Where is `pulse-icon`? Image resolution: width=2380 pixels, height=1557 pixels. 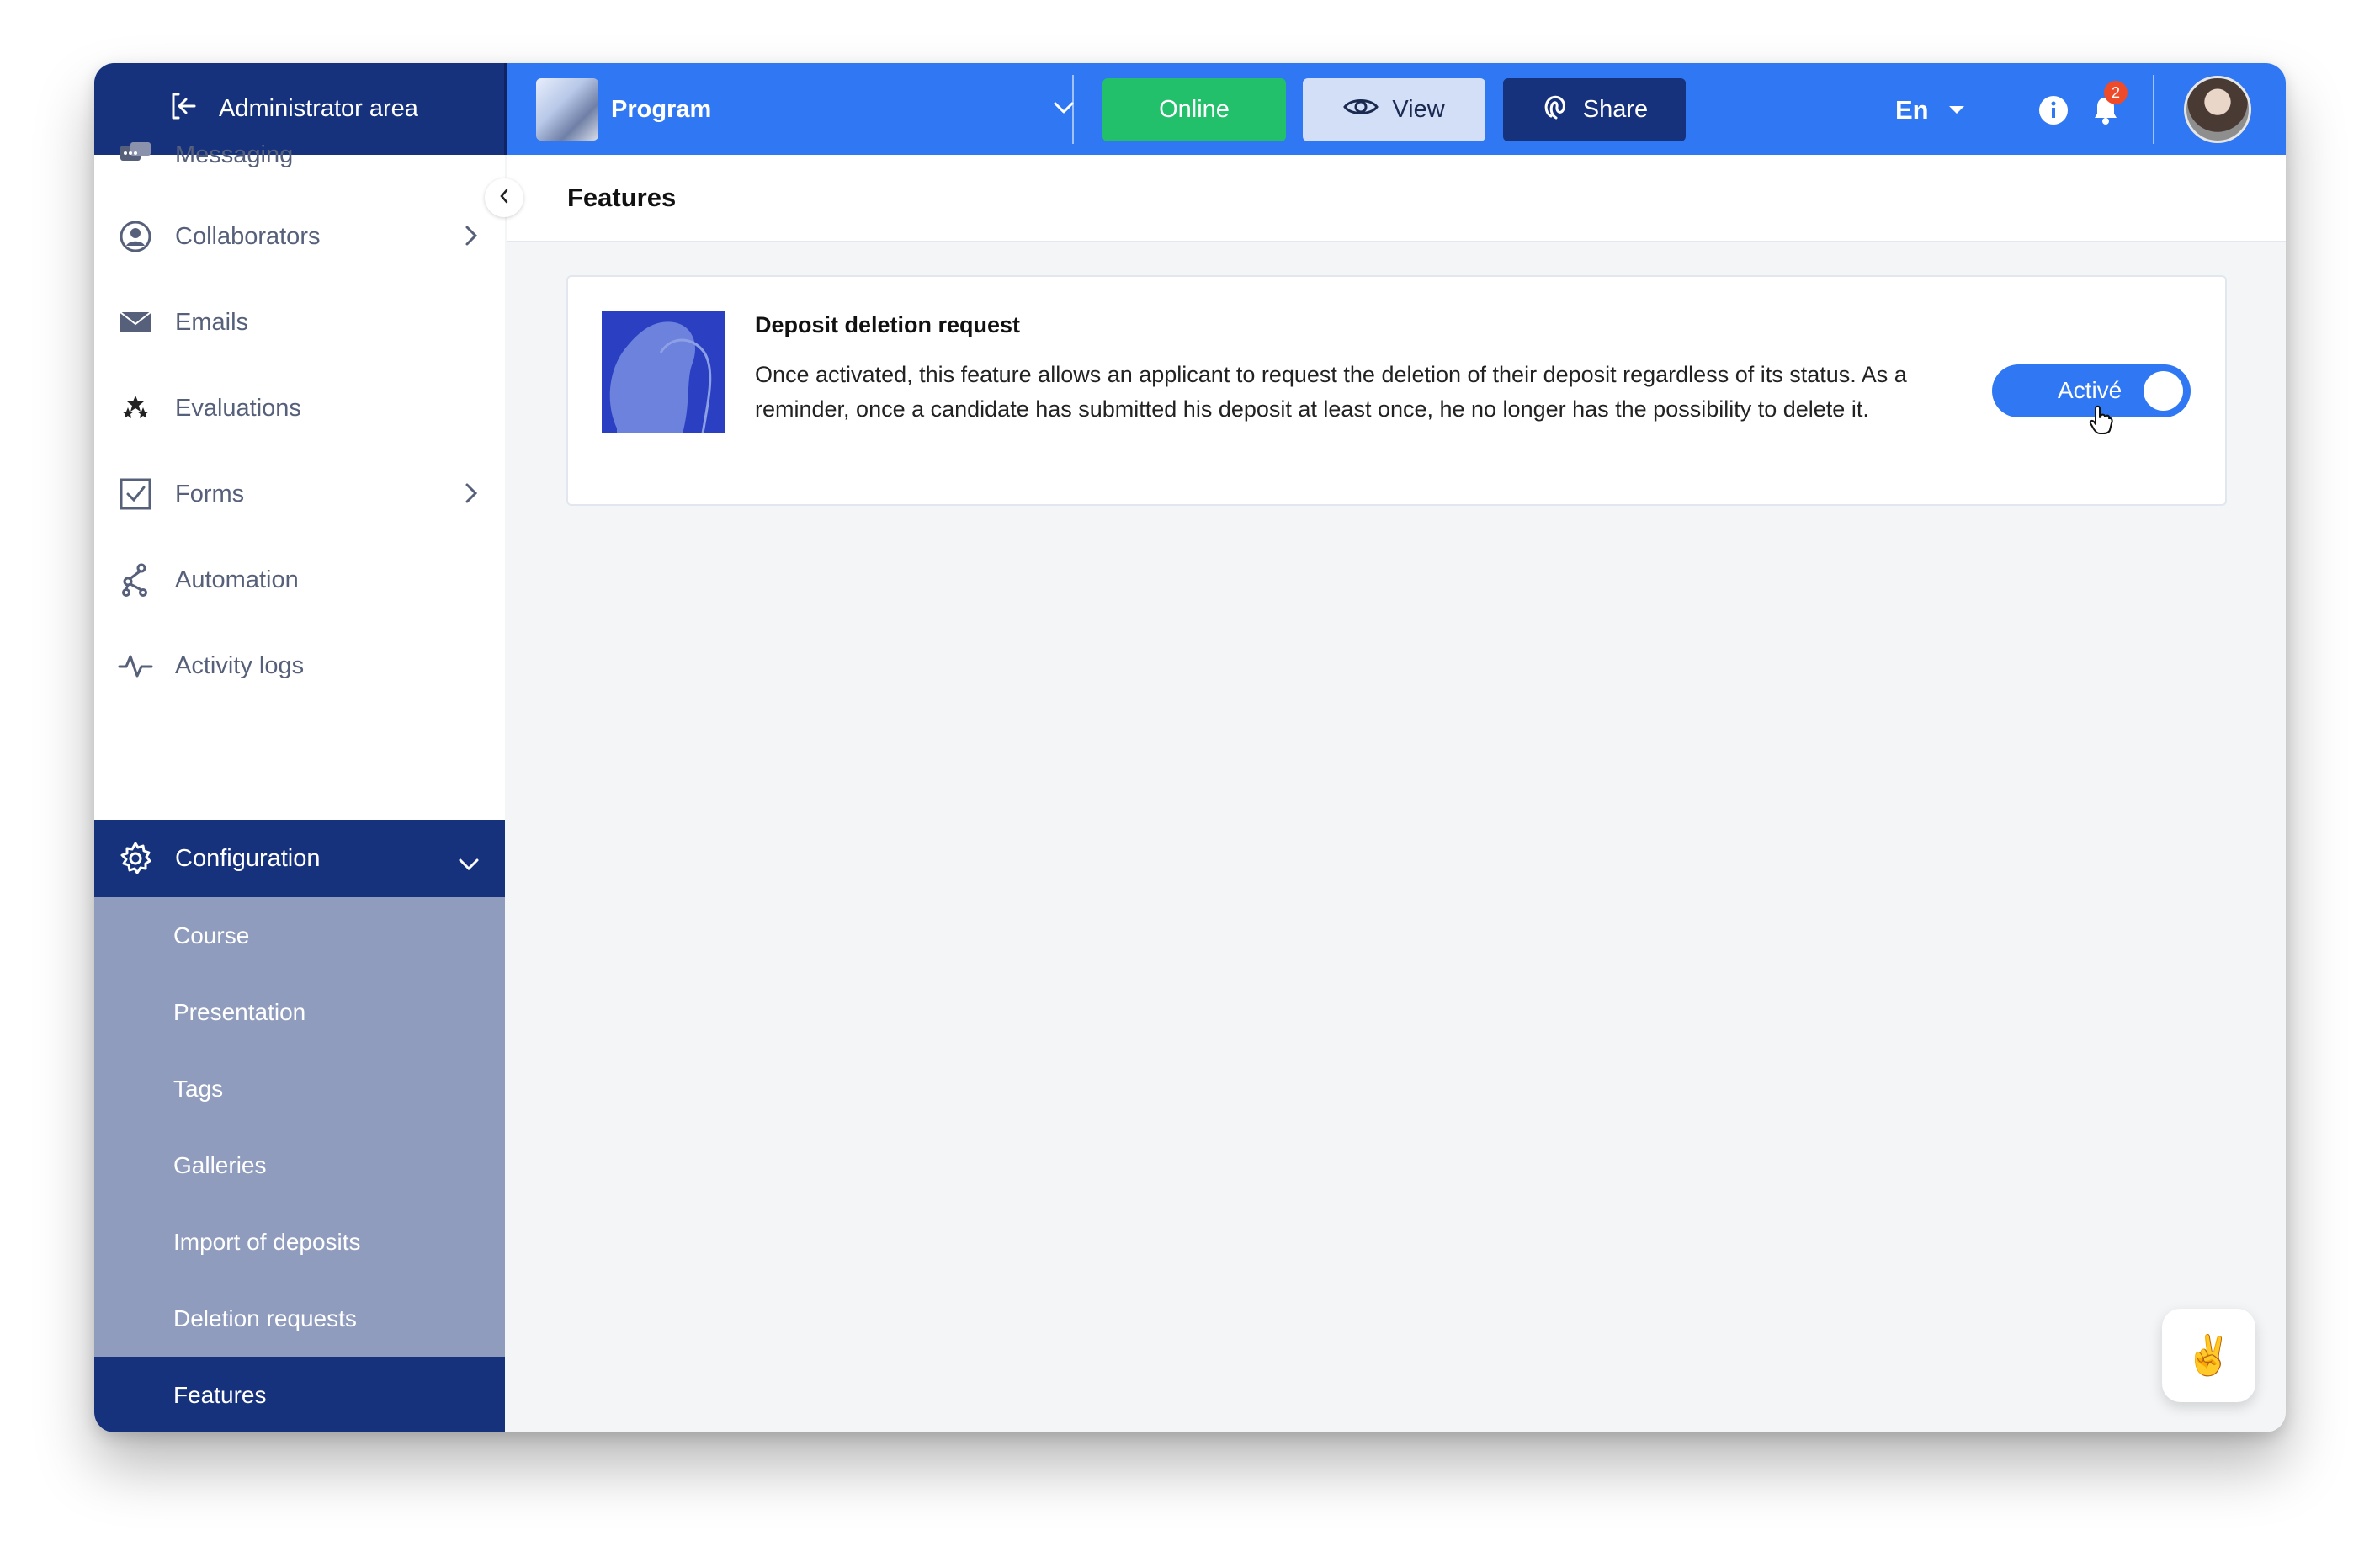 pulse-icon is located at coordinates (135, 665).